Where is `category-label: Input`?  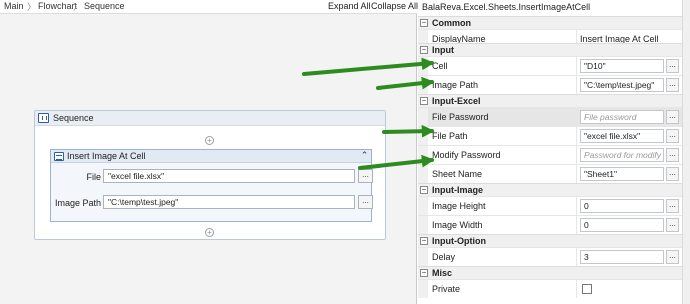 category-label: Input is located at coordinates (443, 50).